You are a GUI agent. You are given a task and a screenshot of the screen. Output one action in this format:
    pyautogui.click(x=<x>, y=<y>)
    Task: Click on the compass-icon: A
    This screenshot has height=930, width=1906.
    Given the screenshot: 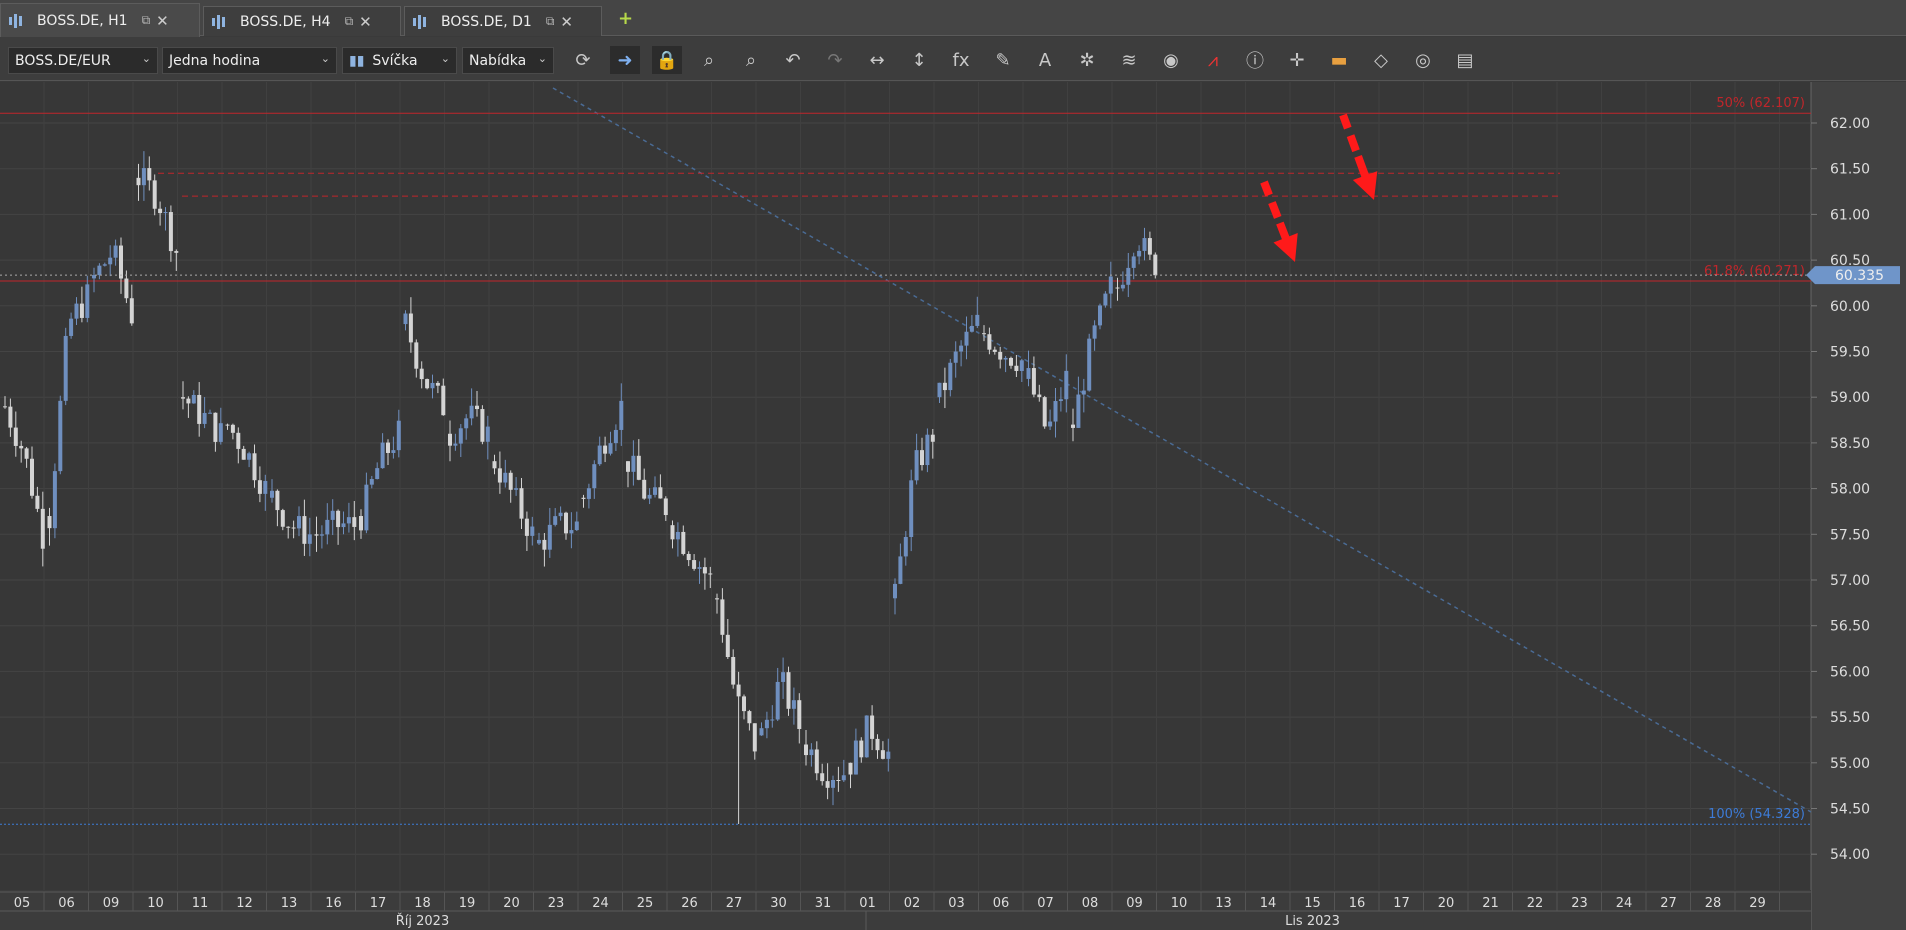 What is the action you would take?
    pyautogui.click(x=1045, y=60)
    